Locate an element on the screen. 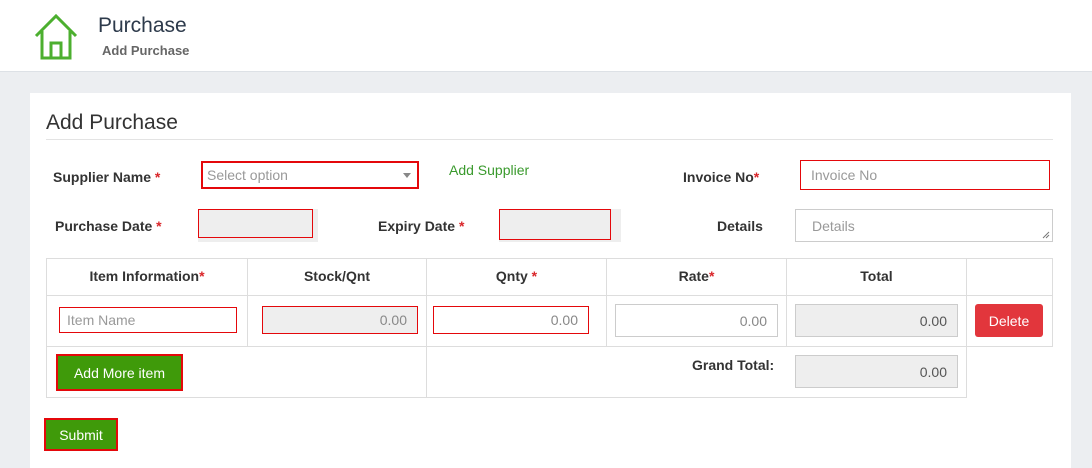 This screenshot has width=1092, height=468. header-item-information: Item Information* is located at coordinates (147, 276).